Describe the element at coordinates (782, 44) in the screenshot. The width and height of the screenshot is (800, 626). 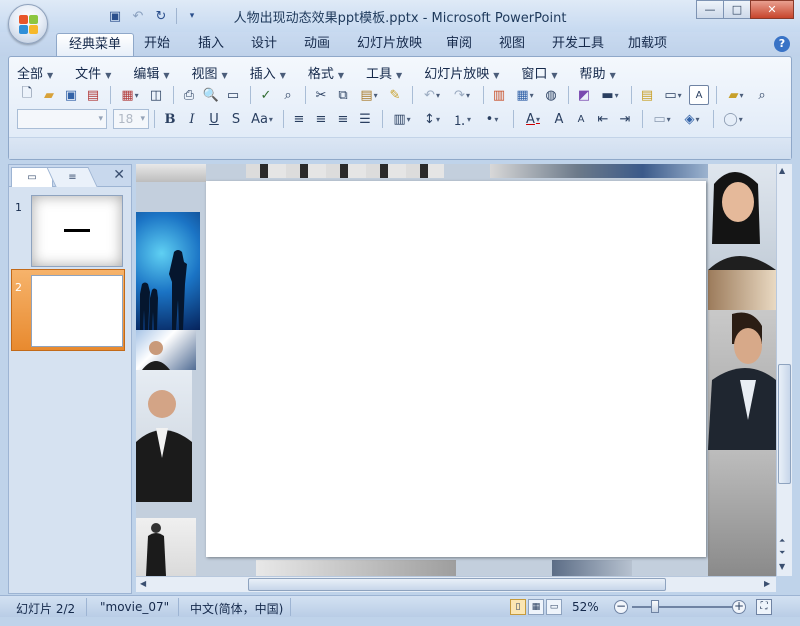
I see `help-icon: ?` at that location.